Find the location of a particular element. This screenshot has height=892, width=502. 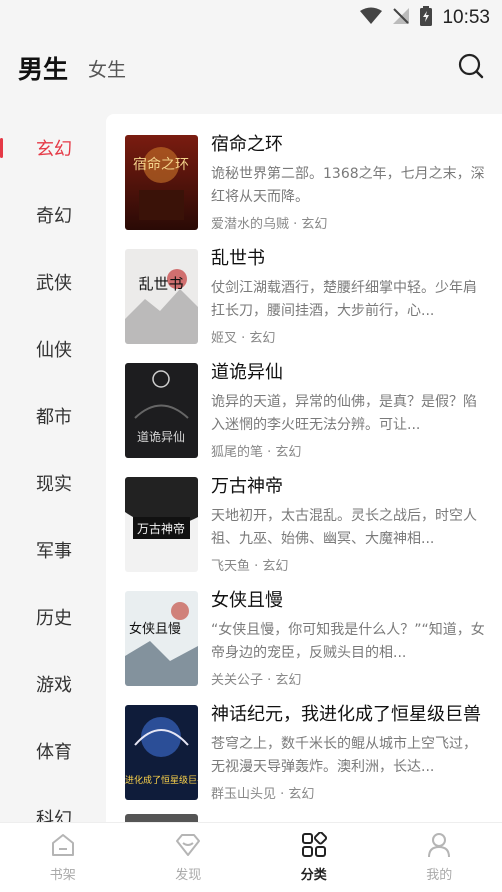

book-meta: 狐尾的笔 · 玄幻 is located at coordinates (351, 450).